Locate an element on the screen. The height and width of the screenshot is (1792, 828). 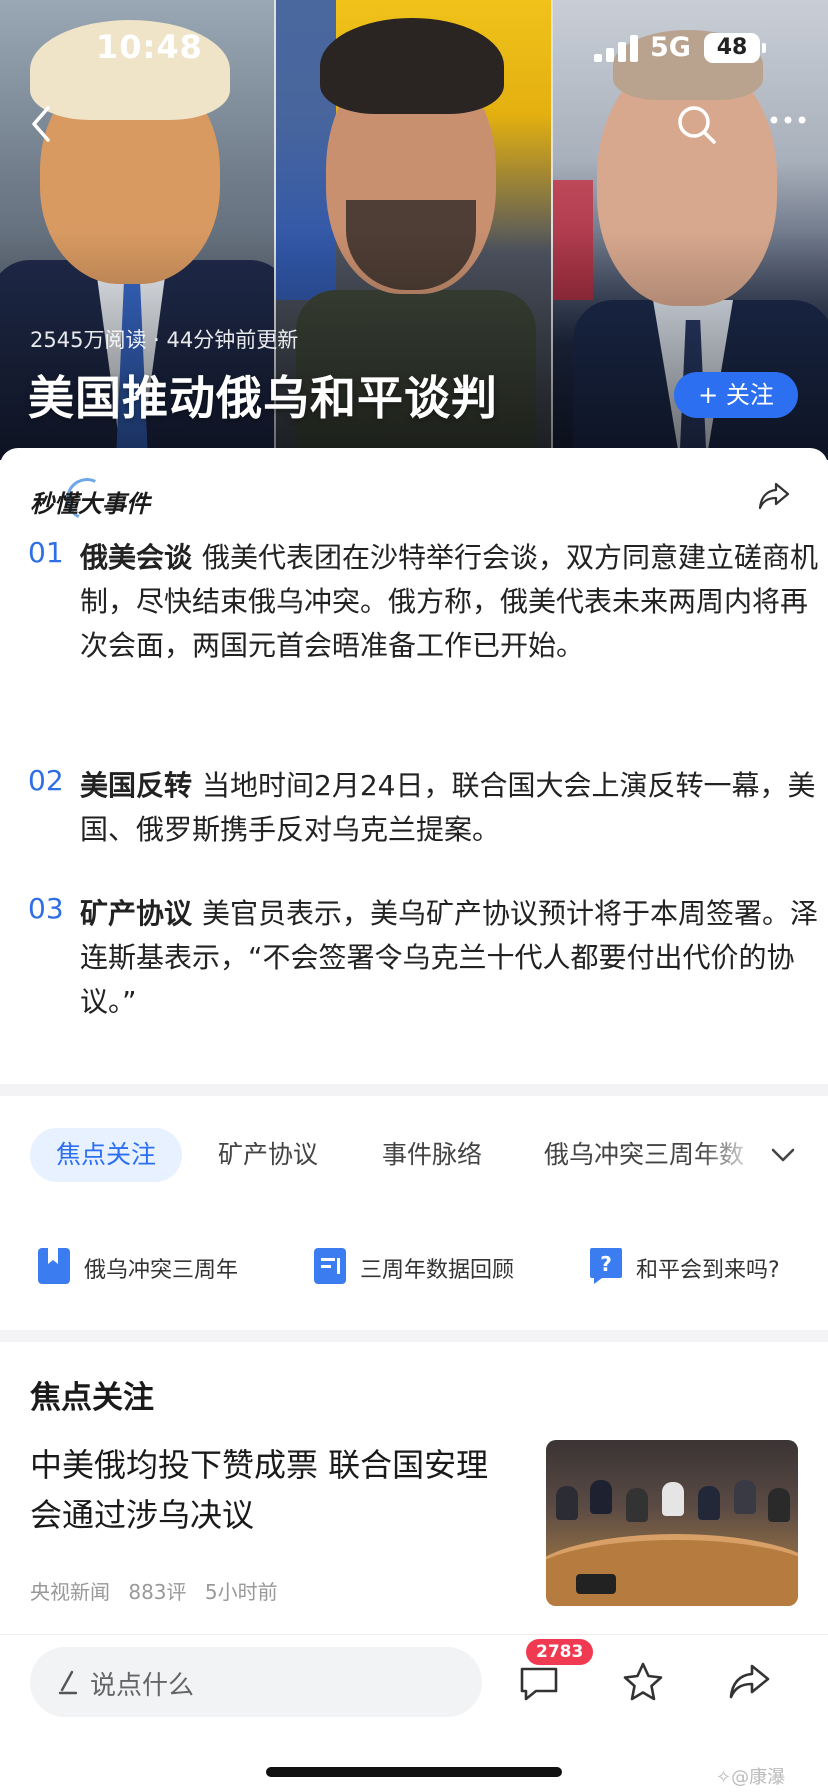
watermark: ✧@康瀑 is located at coordinates (751, 1777).